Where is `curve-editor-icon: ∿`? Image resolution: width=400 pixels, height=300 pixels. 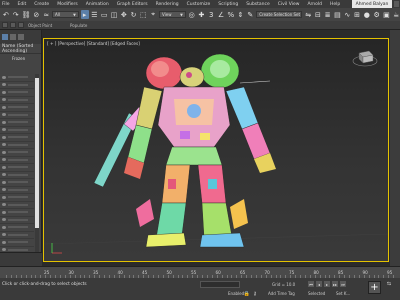 curve-editor-icon: ∿ is located at coordinates (347, 14).